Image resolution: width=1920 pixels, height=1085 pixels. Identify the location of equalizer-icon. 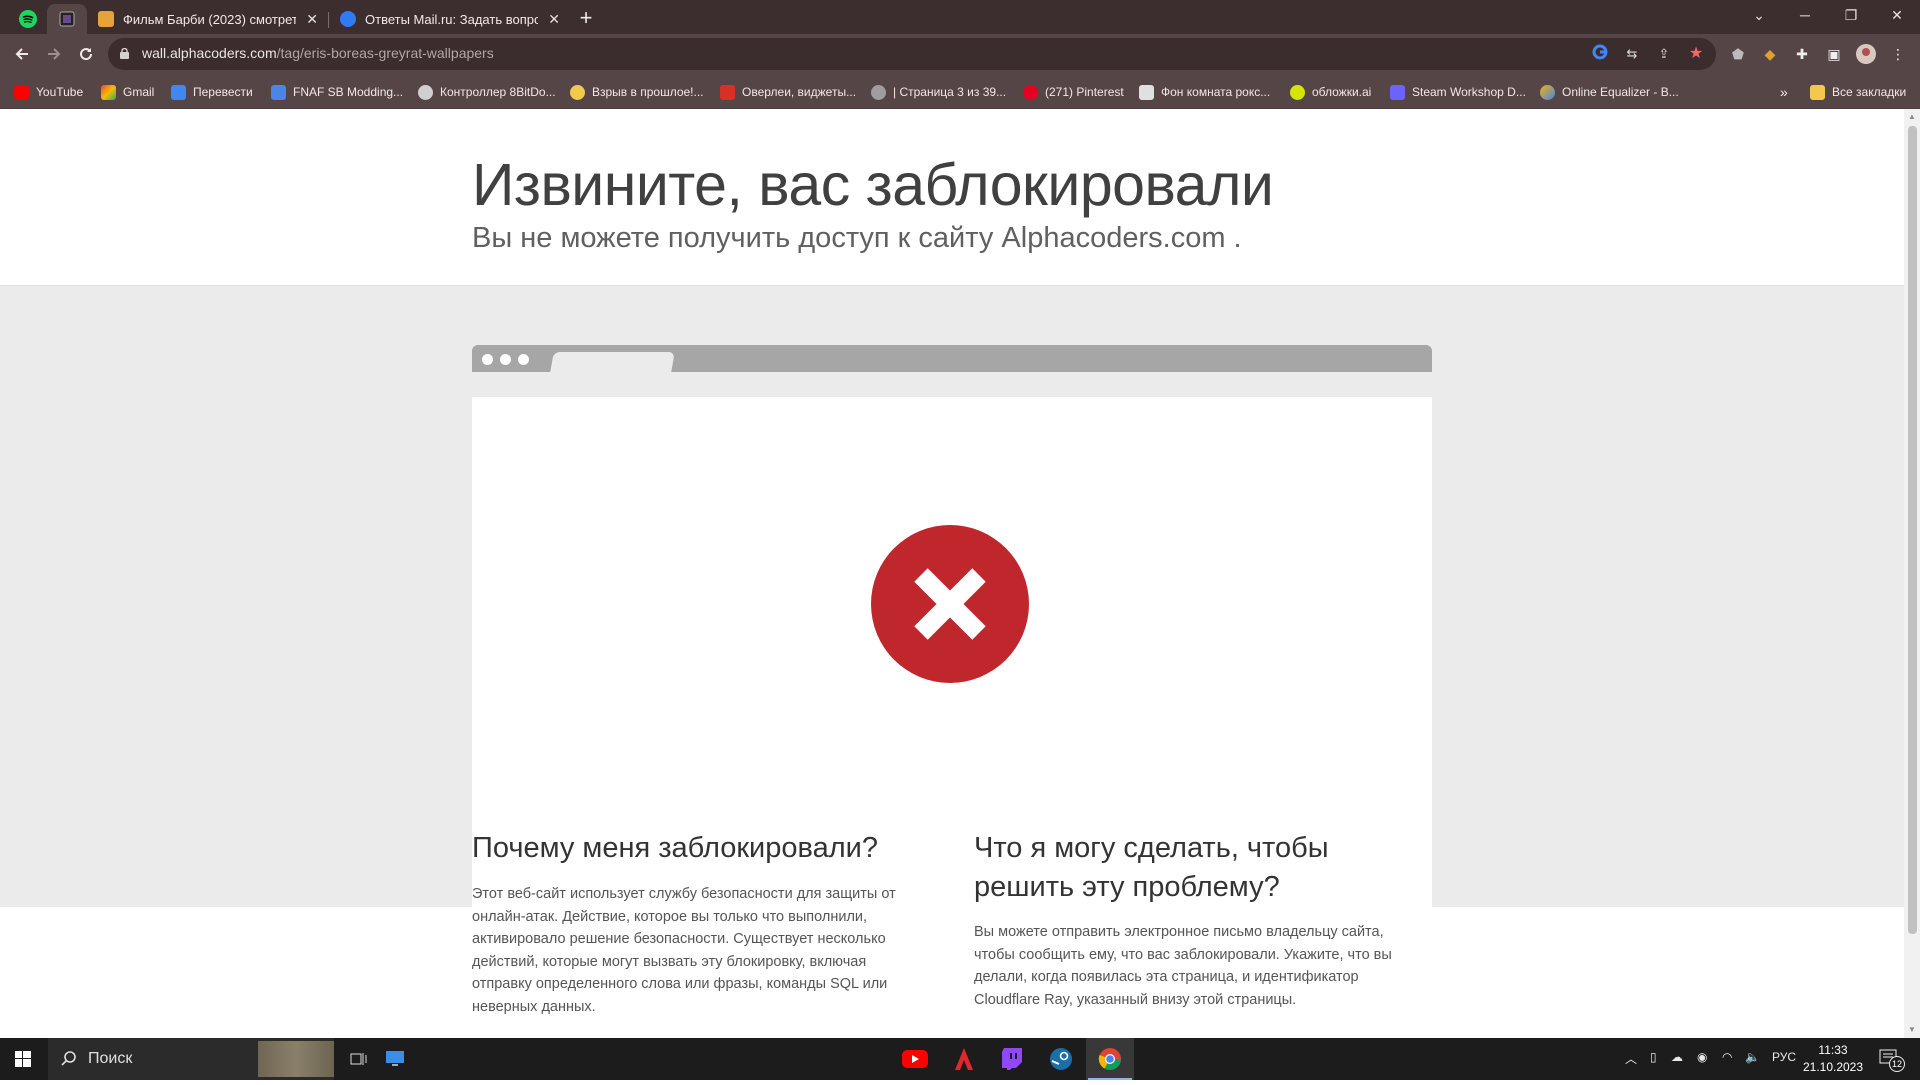
(1547, 92).